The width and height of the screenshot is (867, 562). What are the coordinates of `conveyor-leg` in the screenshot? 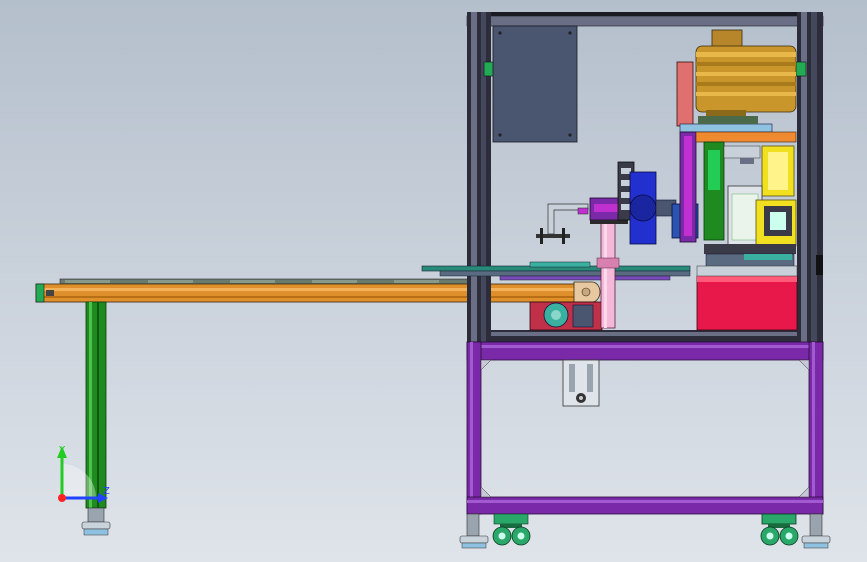 It's located at (96, 418).